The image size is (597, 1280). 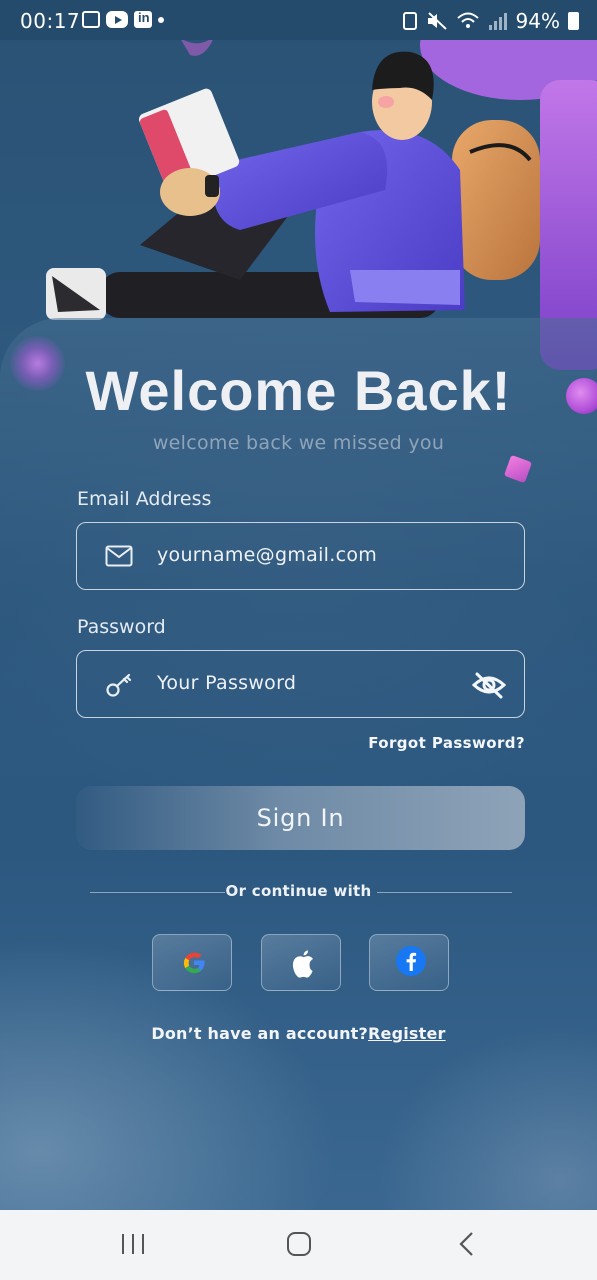 What do you see at coordinates (537, 21) in the screenshot?
I see `battery-percent: 94%` at bounding box center [537, 21].